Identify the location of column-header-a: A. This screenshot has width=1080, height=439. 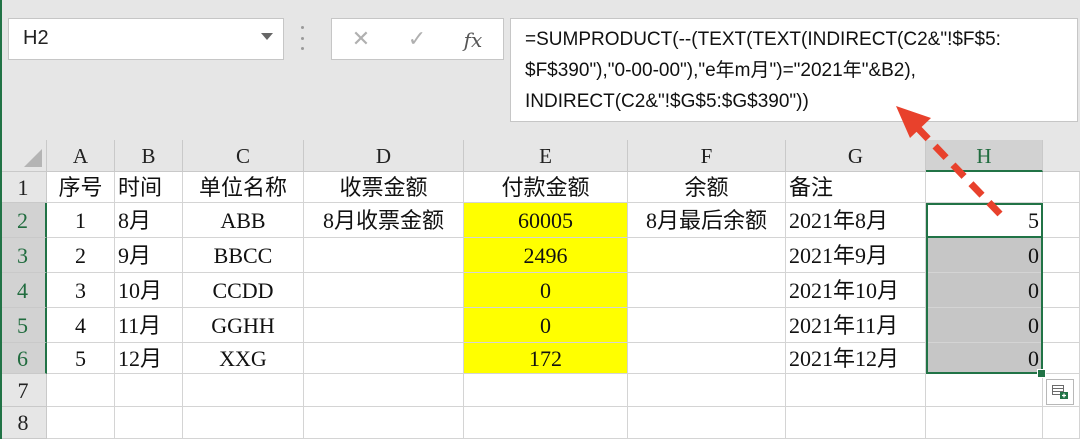
(81, 156).